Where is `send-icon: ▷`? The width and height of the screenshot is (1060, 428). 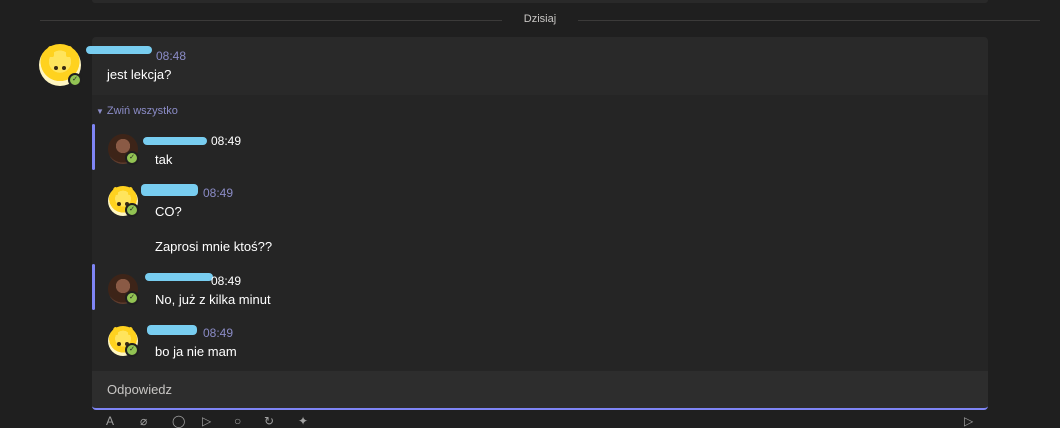 send-icon: ▷ is located at coordinates (968, 421).